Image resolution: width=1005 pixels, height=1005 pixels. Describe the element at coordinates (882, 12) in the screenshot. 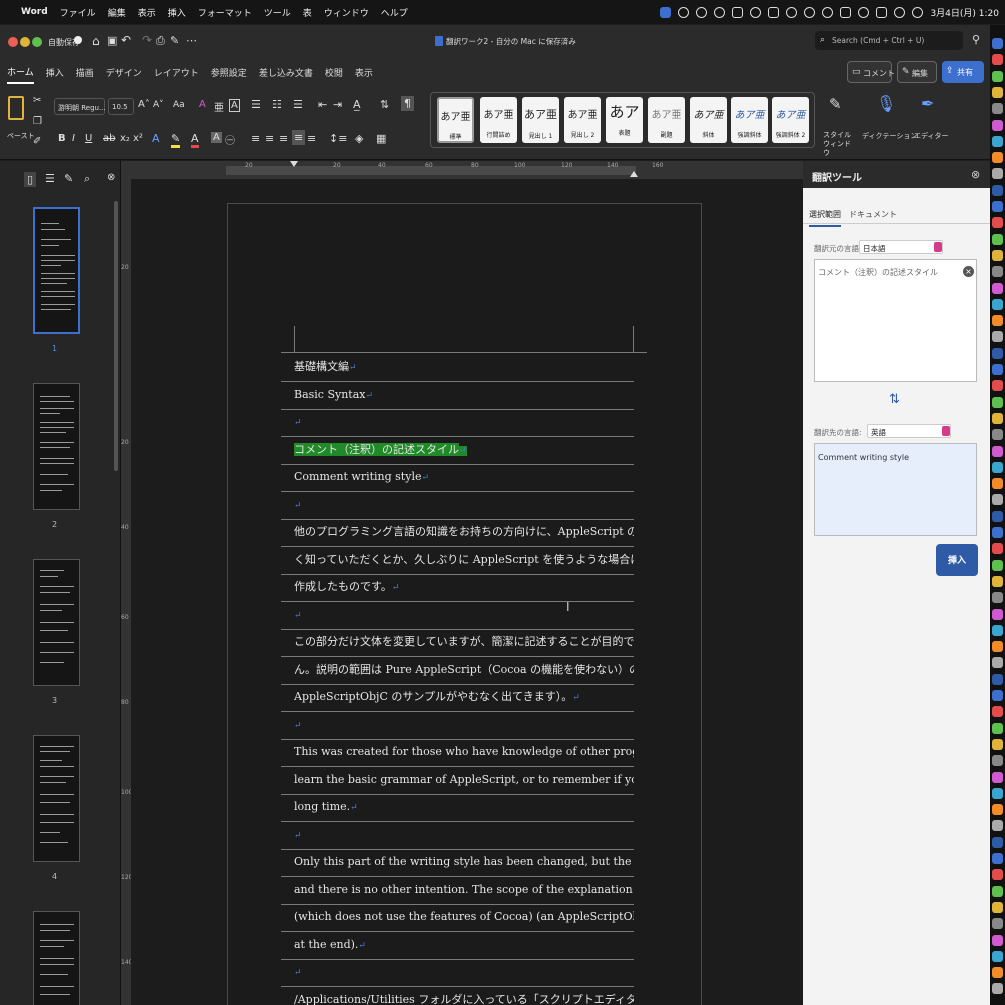

I see `control-center-icon` at that location.